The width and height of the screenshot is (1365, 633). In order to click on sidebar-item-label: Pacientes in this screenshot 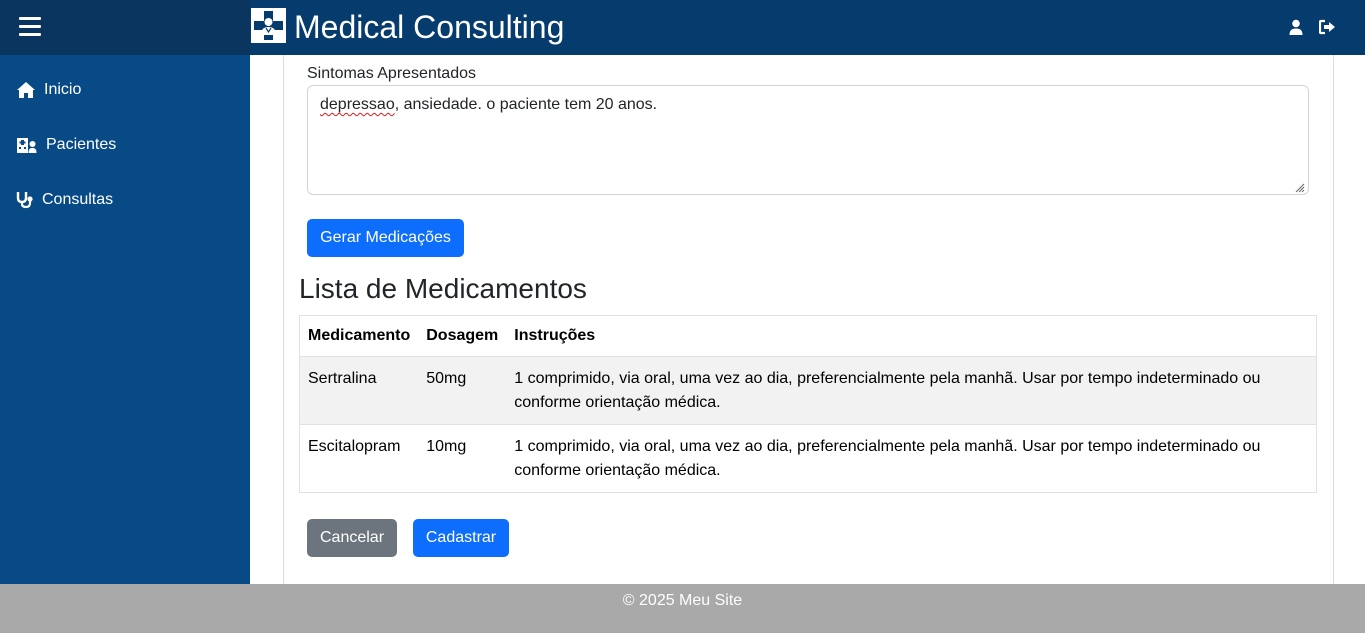, I will do `click(81, 144)`.